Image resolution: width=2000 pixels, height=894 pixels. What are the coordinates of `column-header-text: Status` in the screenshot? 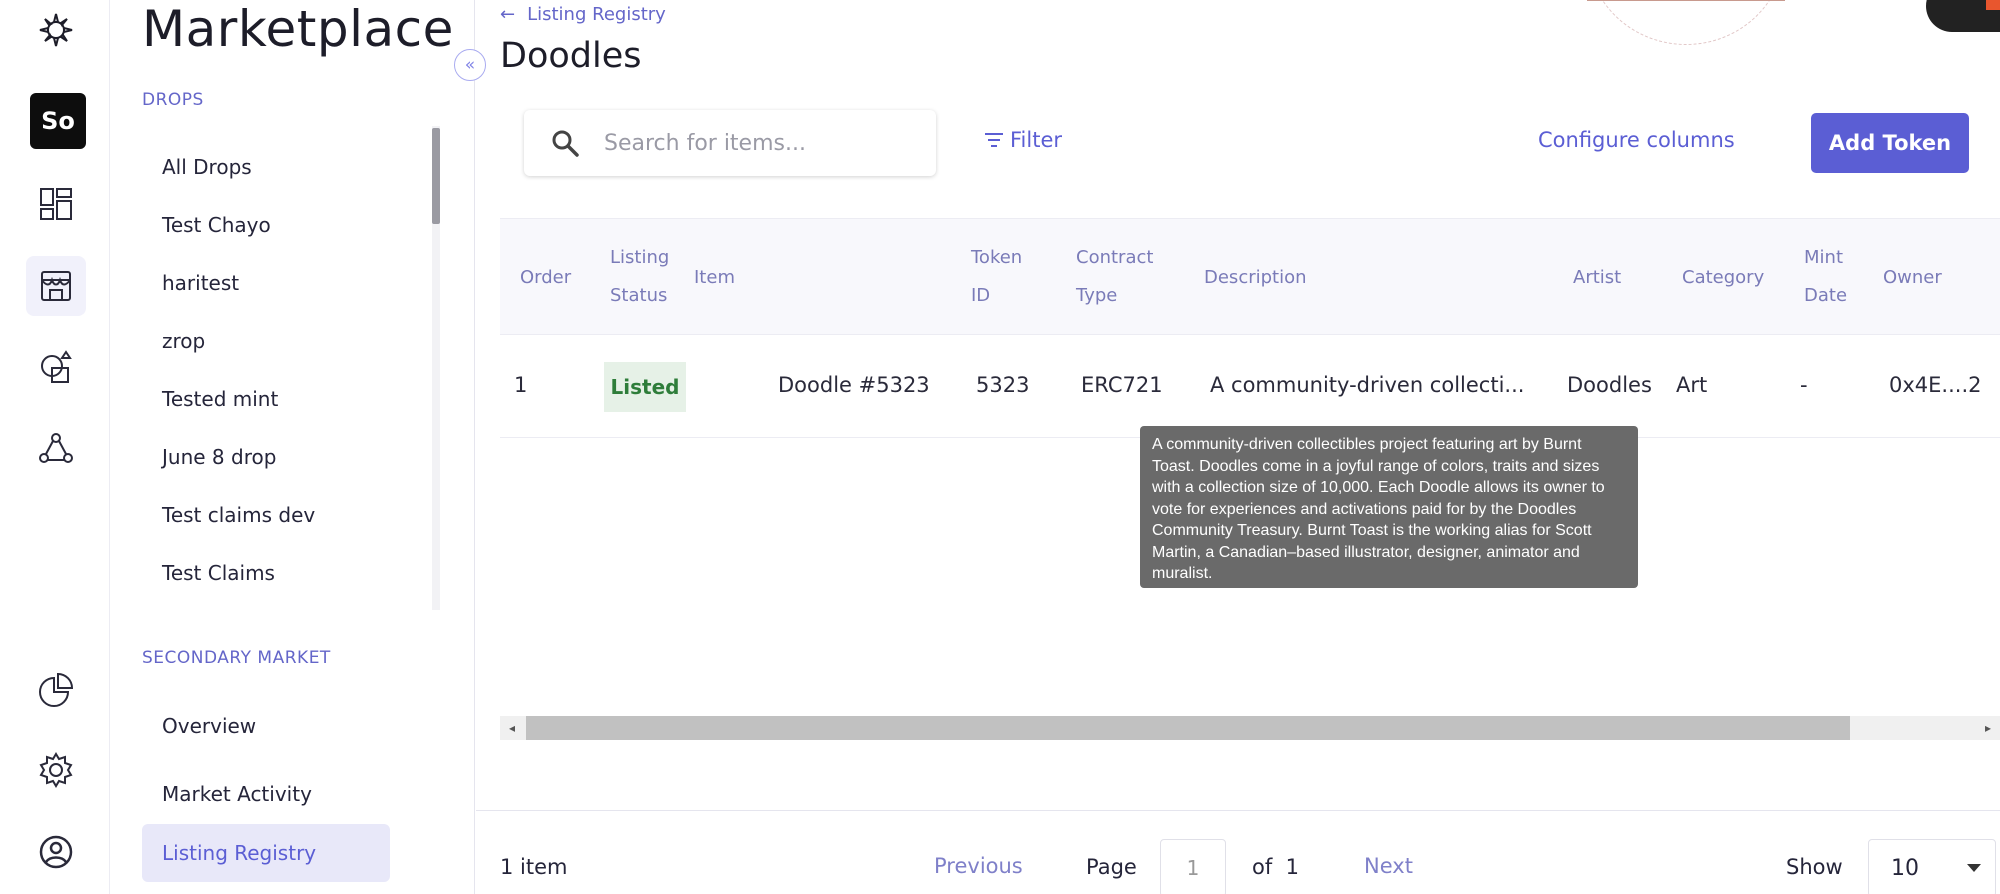 It's located at (639, 295).